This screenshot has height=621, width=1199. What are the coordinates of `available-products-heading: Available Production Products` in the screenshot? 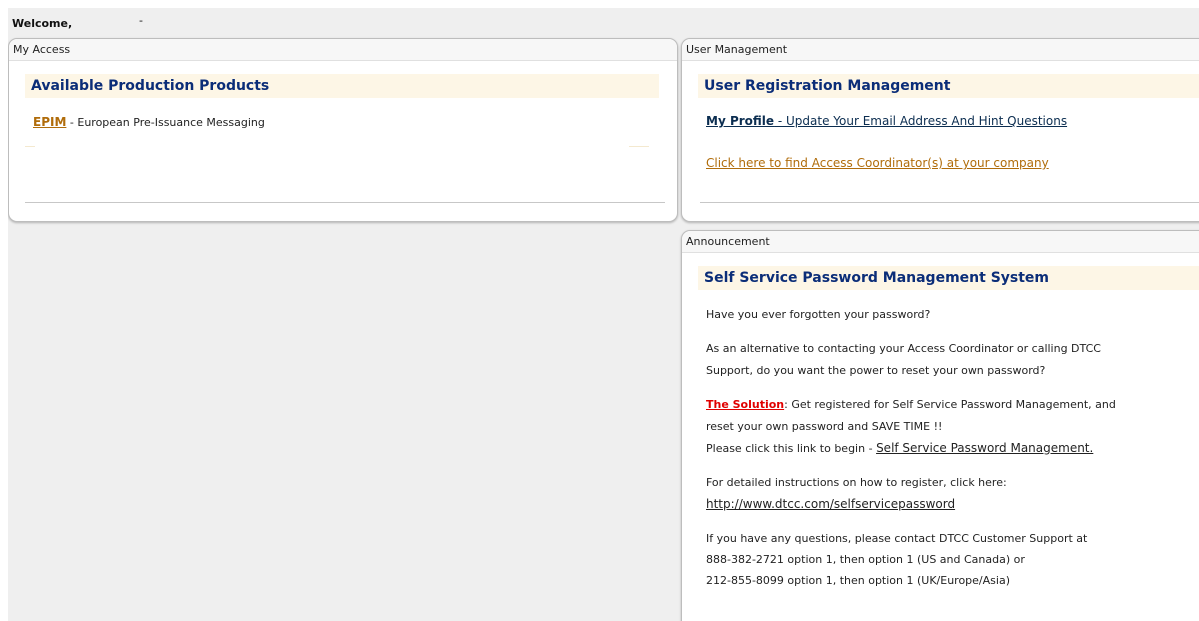 It's located at (342, 86).